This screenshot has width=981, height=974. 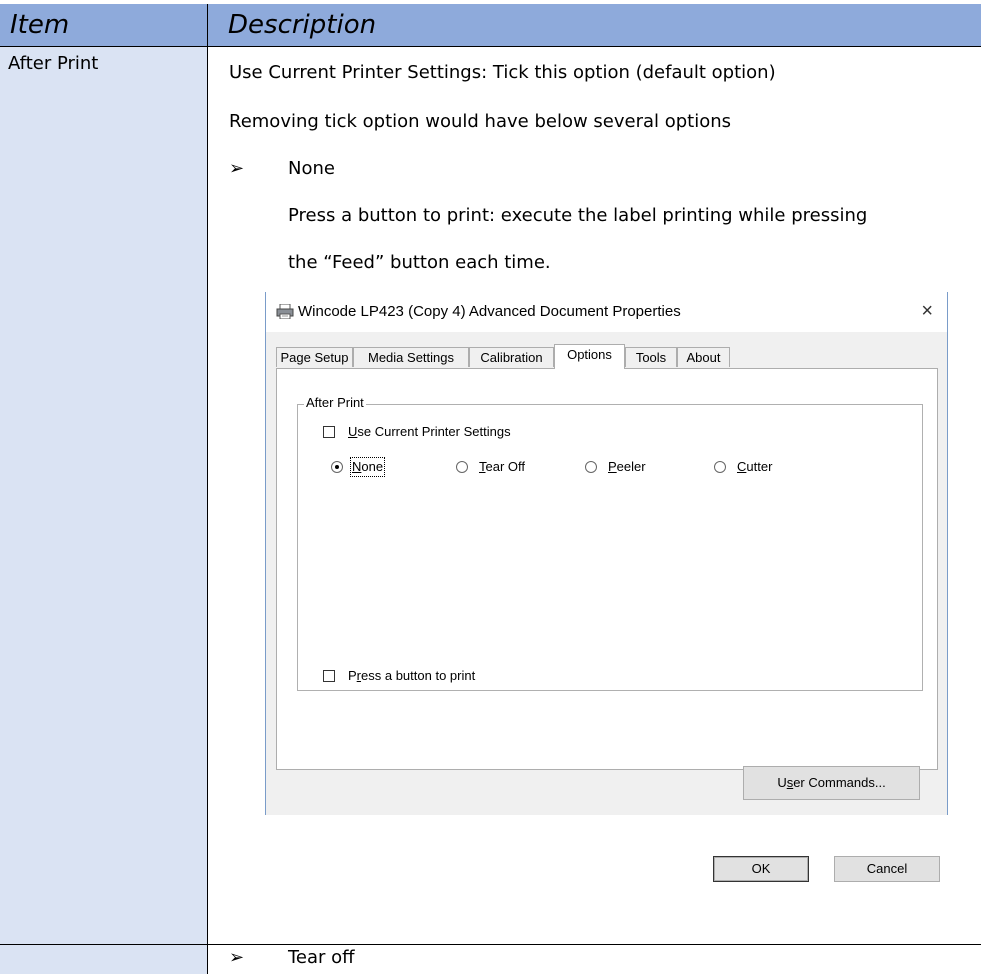 I want to click on bullet-tear-off: Tear off, so click(x=321, y=957).